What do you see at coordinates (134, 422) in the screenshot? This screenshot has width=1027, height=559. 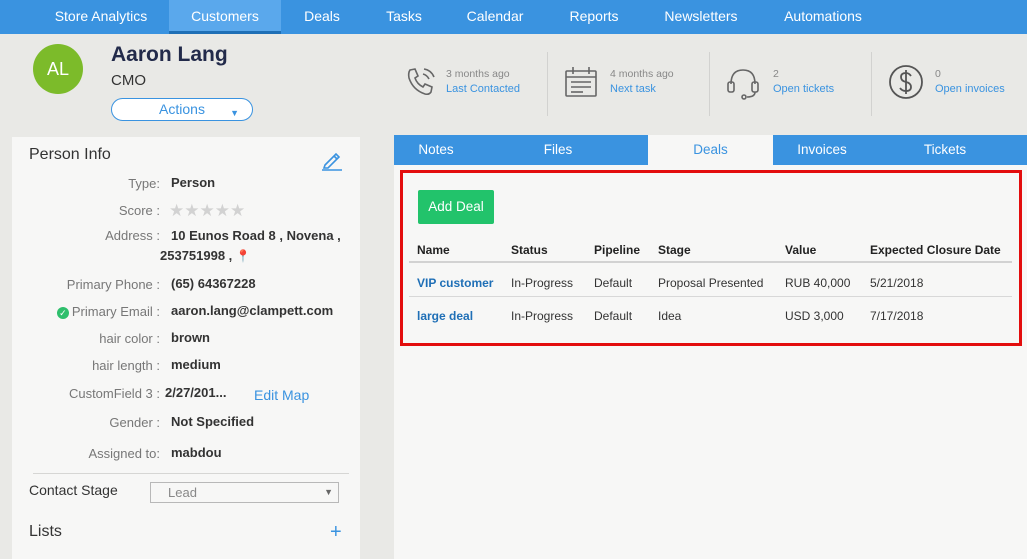 I see `field-label: Gender :` at bounding box center [134, 422].